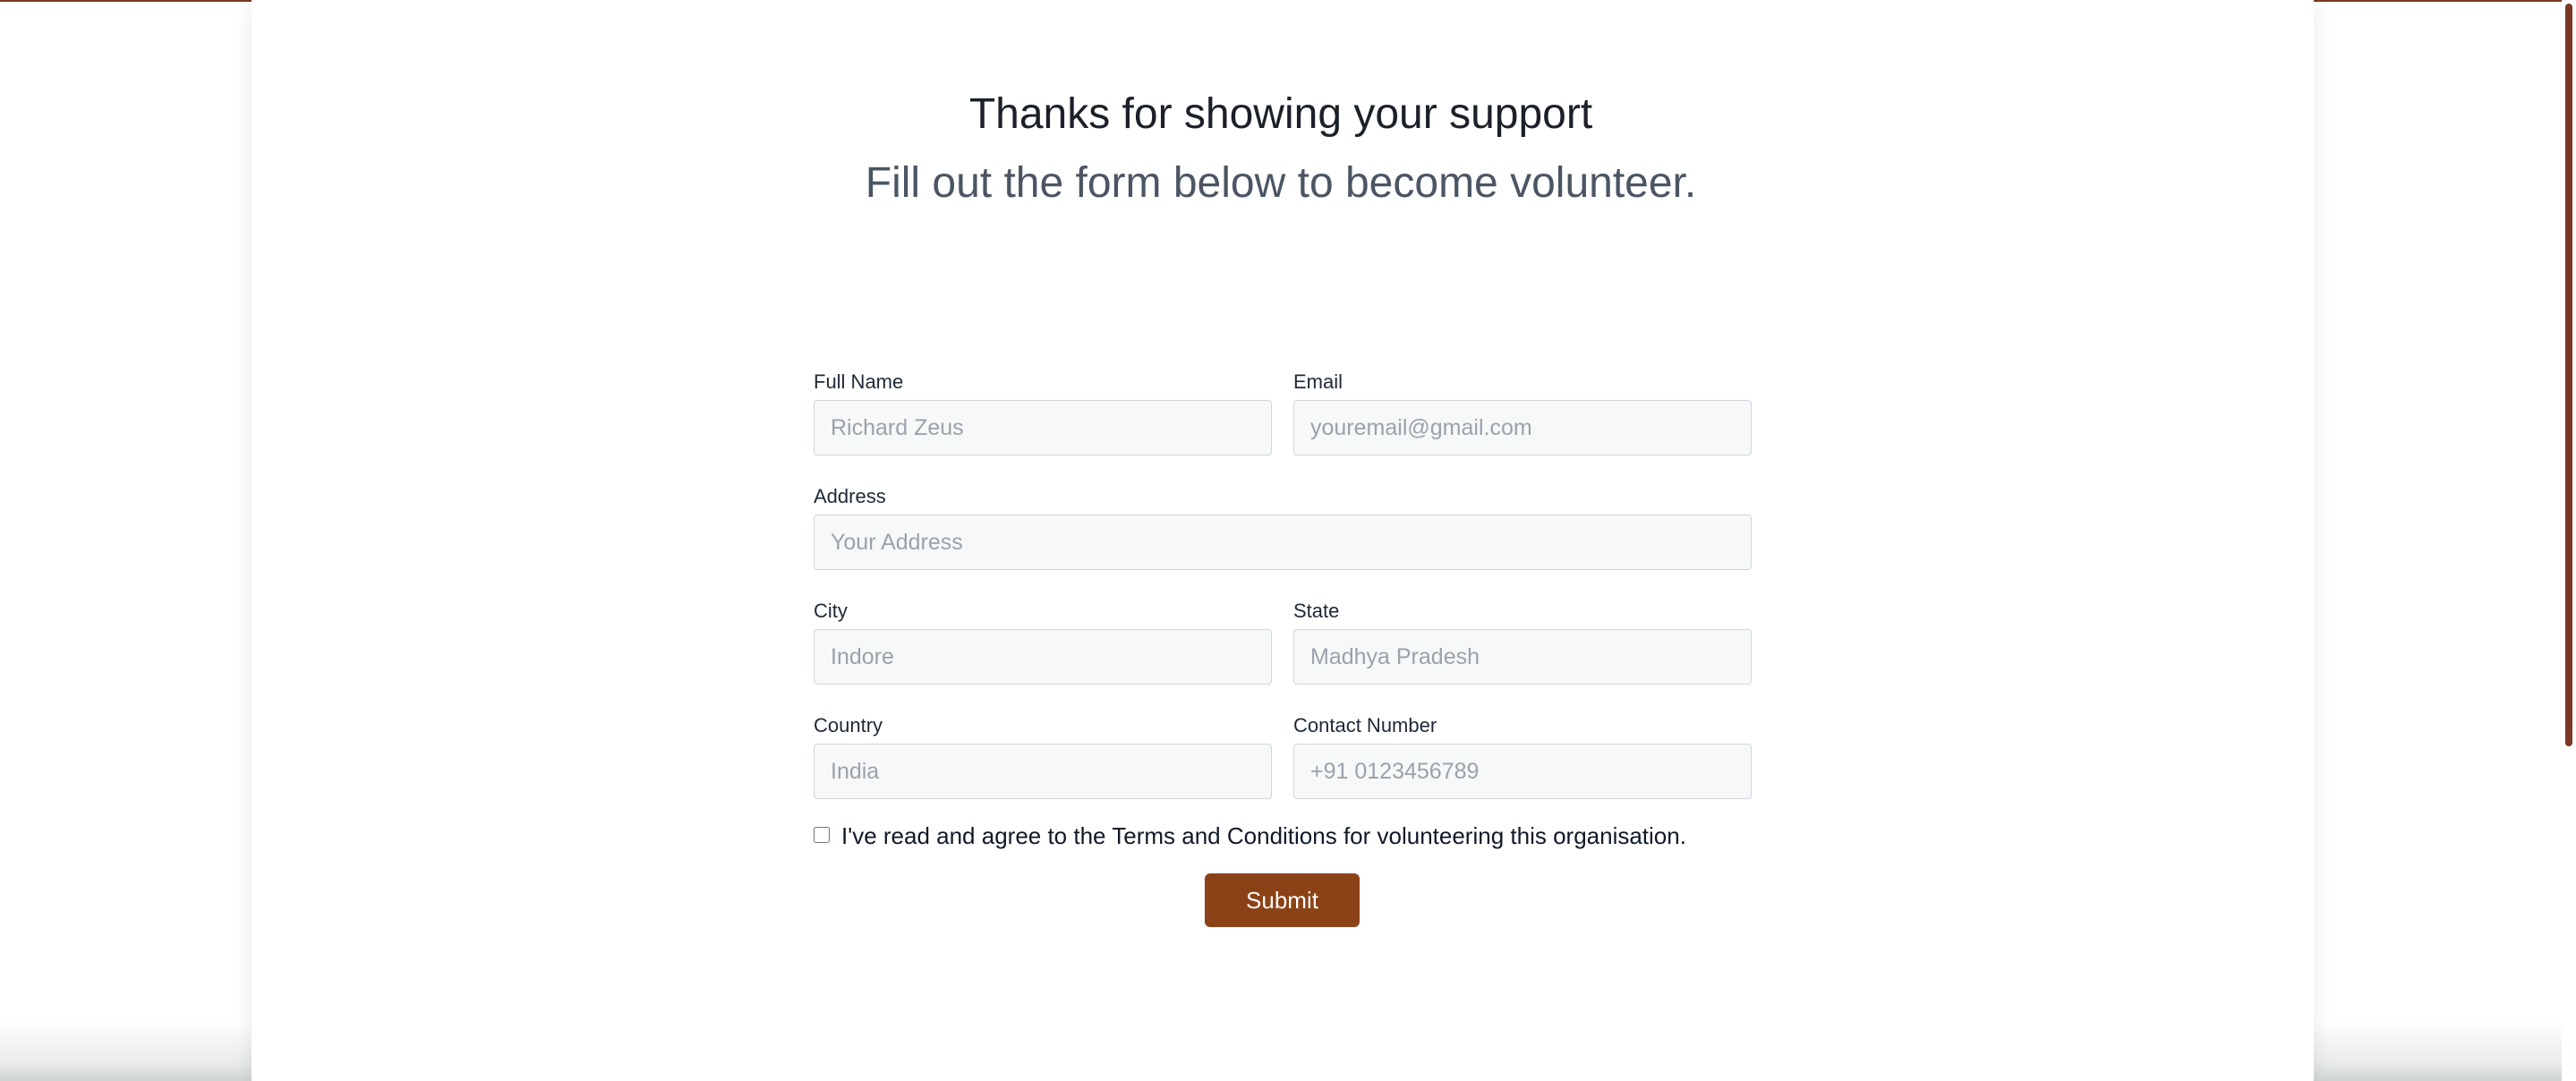 This screenshot has width=2576, height=1081. I want to click on city-label: City, so click(831, 611).